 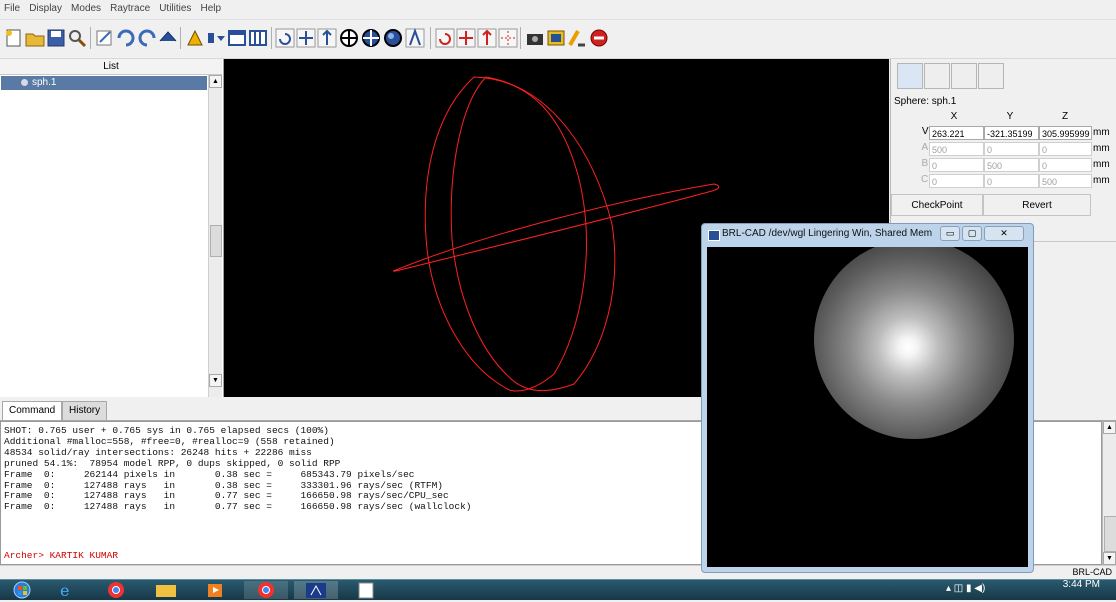 I want to click on abort-icon, so click(x=599, y=38).